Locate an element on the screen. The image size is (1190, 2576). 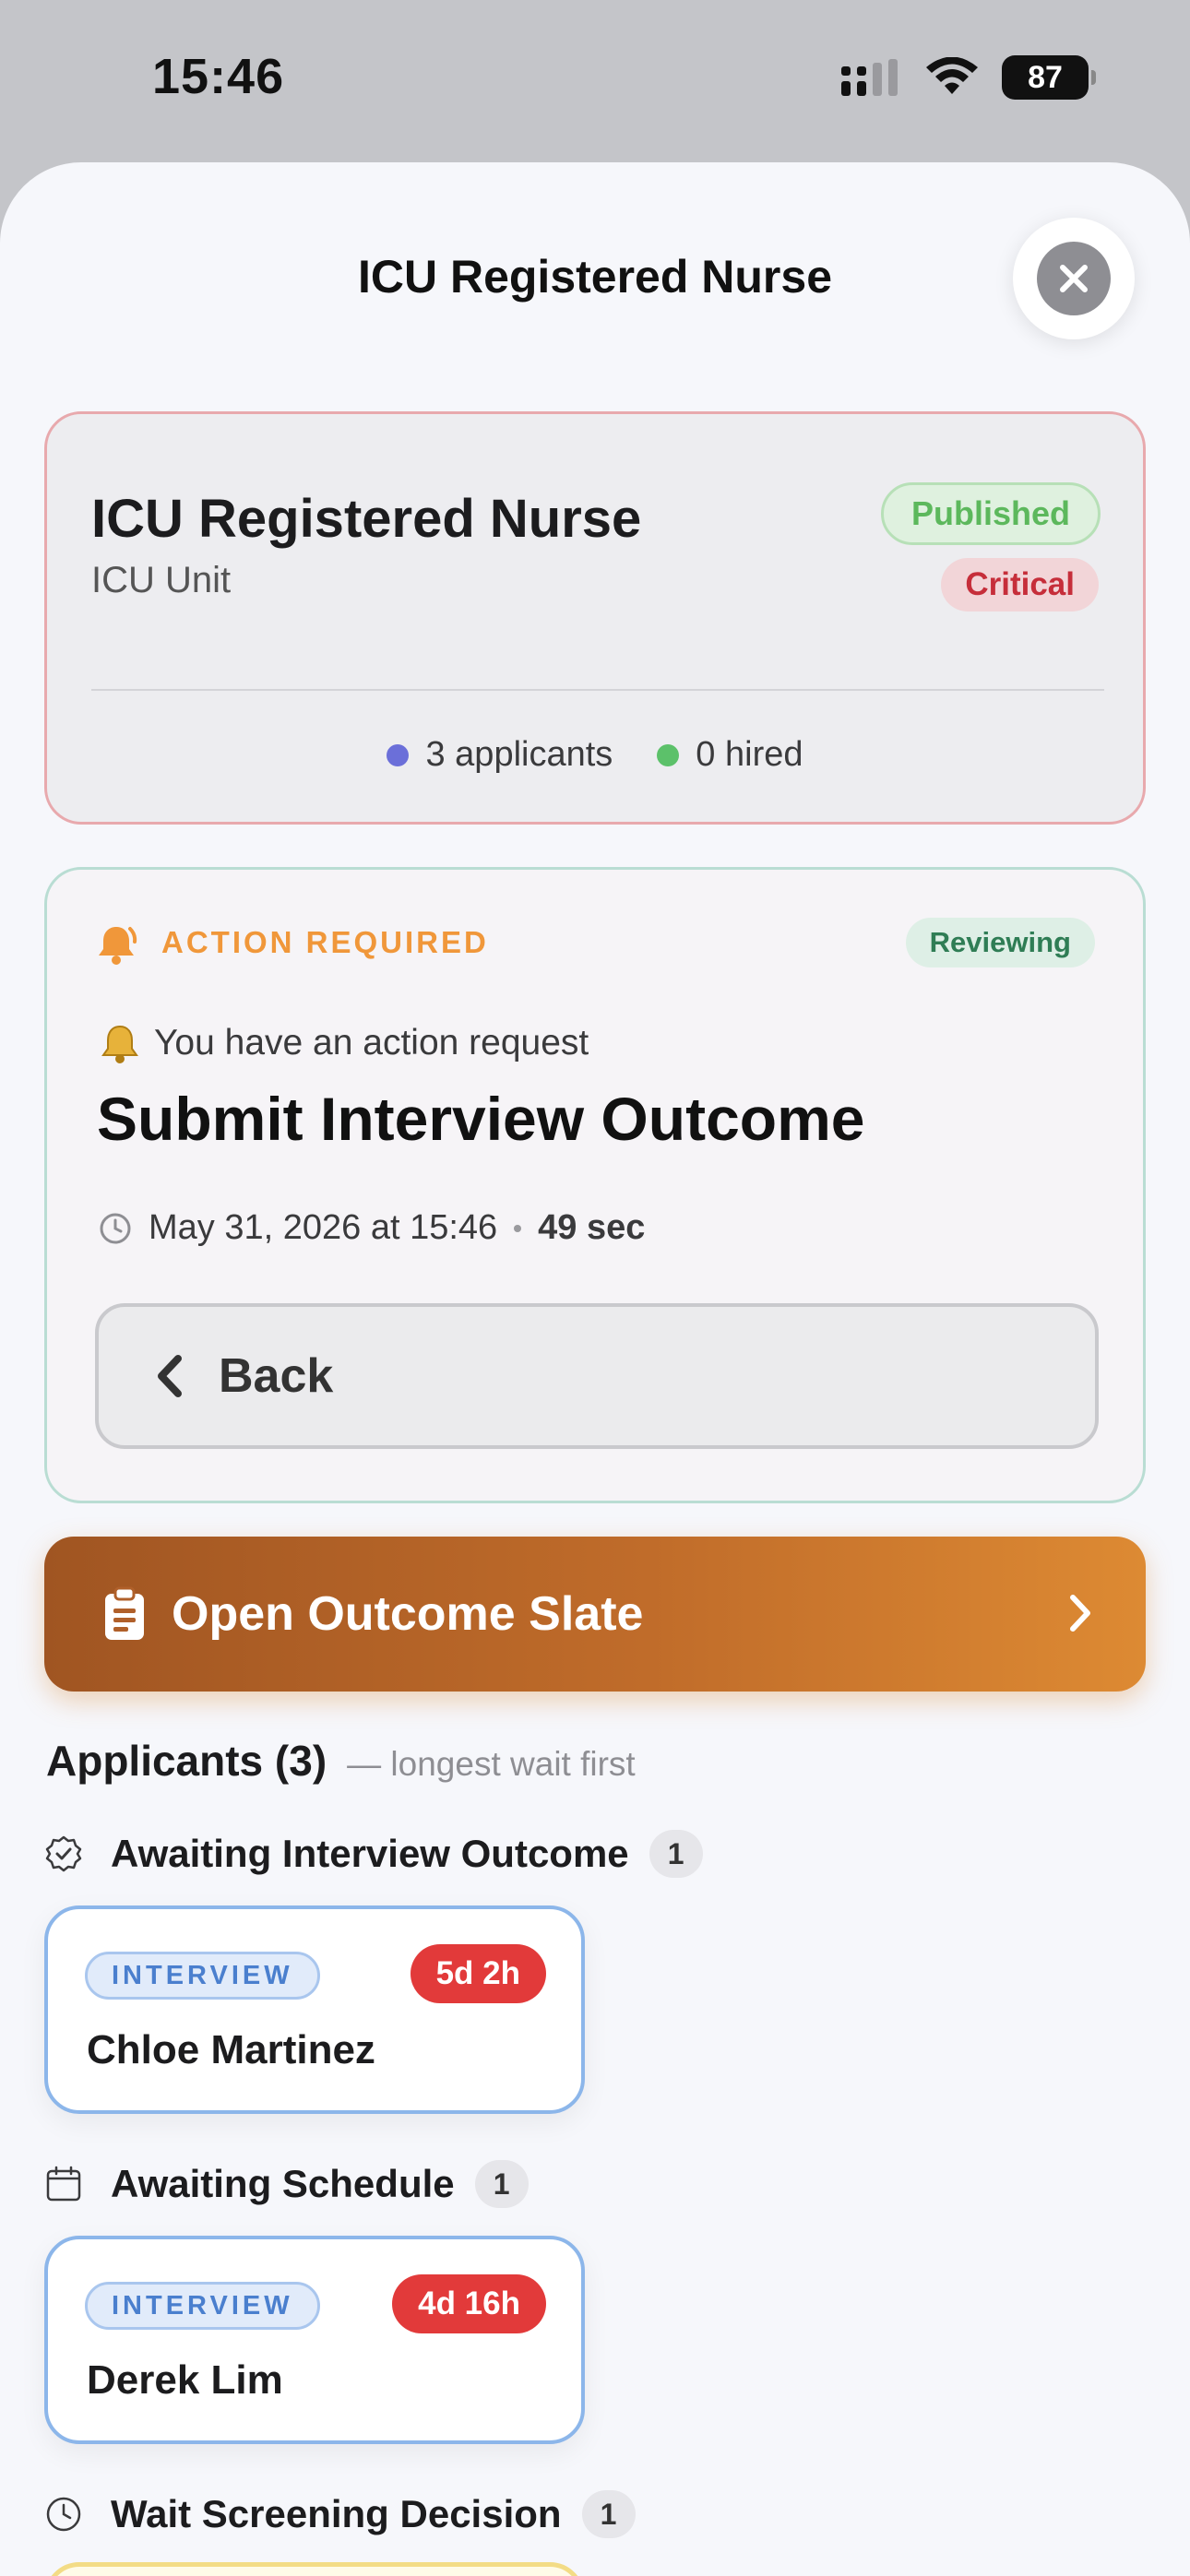
applicant-name: Chloe Martinez is located at coordinates (231, 2049).